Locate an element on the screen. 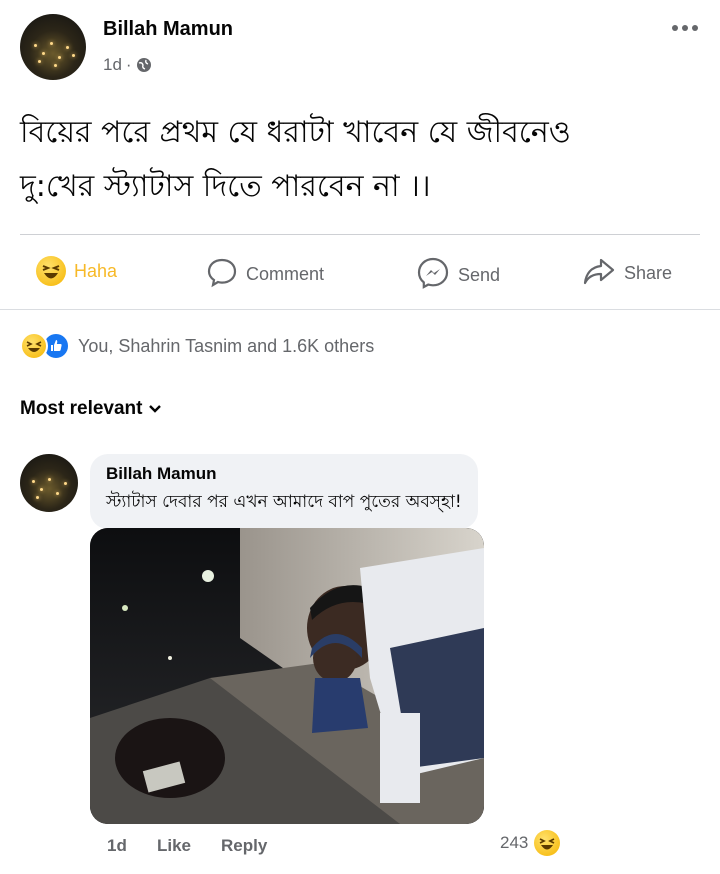 This screenshot has height=874, width=720. share-button: Share is located at coordinates (627, 273).